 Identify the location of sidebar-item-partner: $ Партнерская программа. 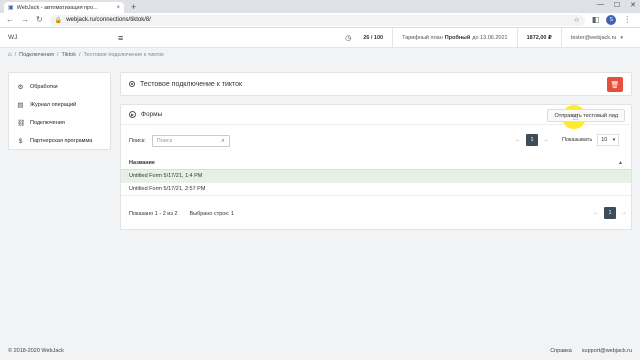
(59, 141).